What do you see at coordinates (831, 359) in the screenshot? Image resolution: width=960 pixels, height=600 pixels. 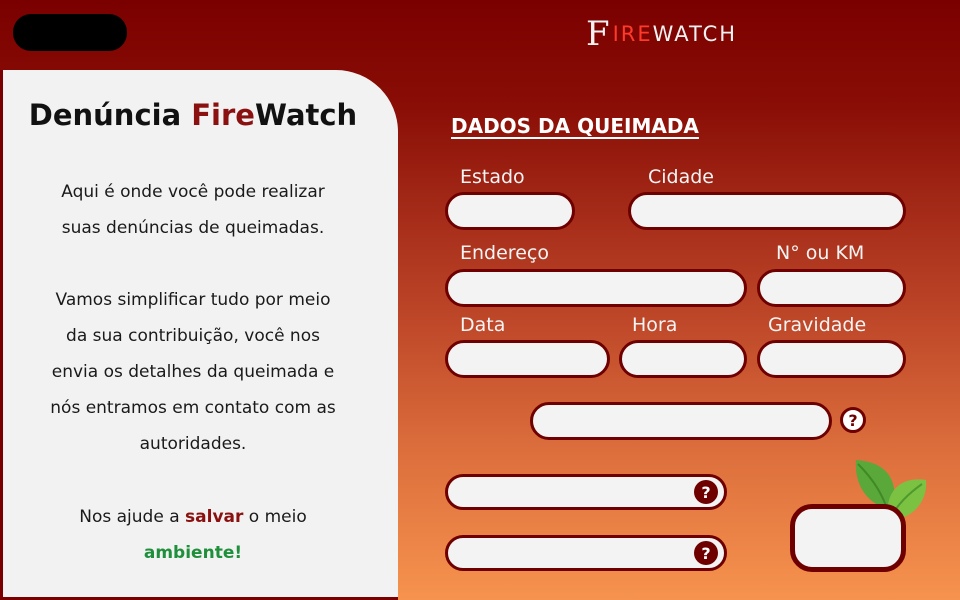 I see `gravidade-field` at bounding box center [831, 359].